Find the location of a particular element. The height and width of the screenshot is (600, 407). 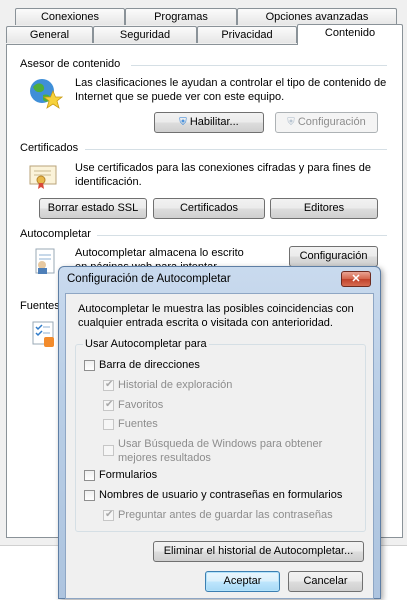

close-button: ✕ is located at coordinates (356, 279).